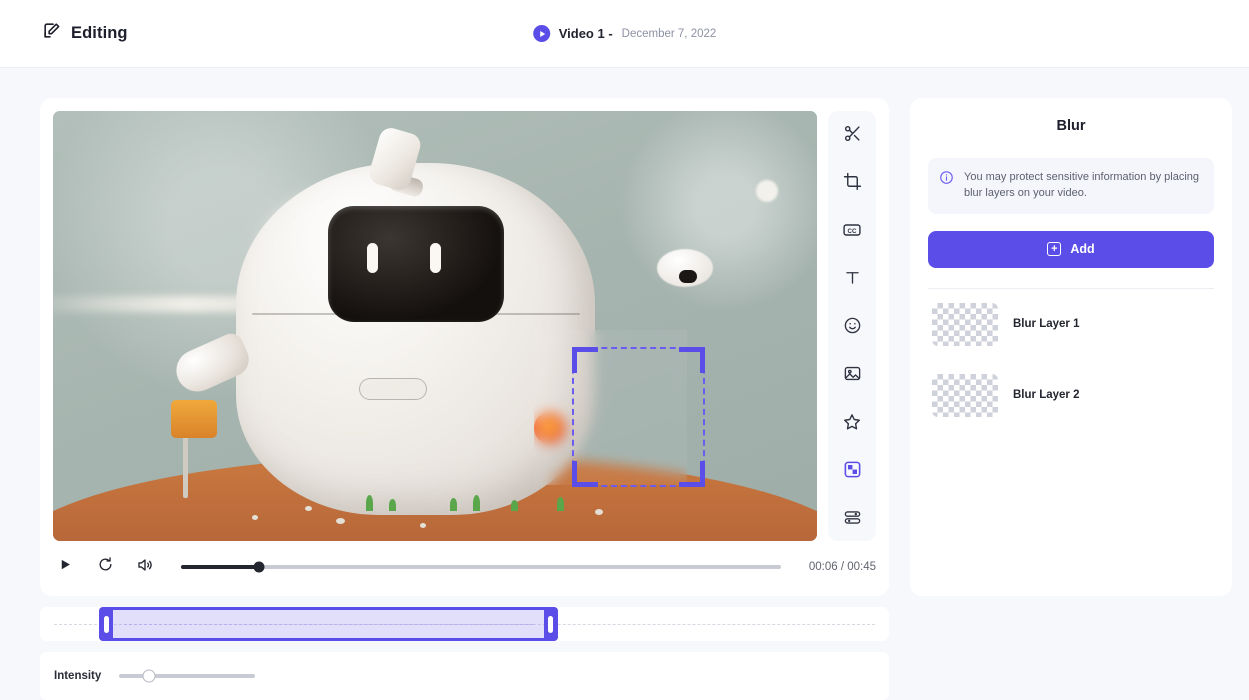 This screenshot has height=700, width=1249. Describe the element at coordinates (585, 33) in the screenshot. I see `video-name: Video 1 -` at that location.